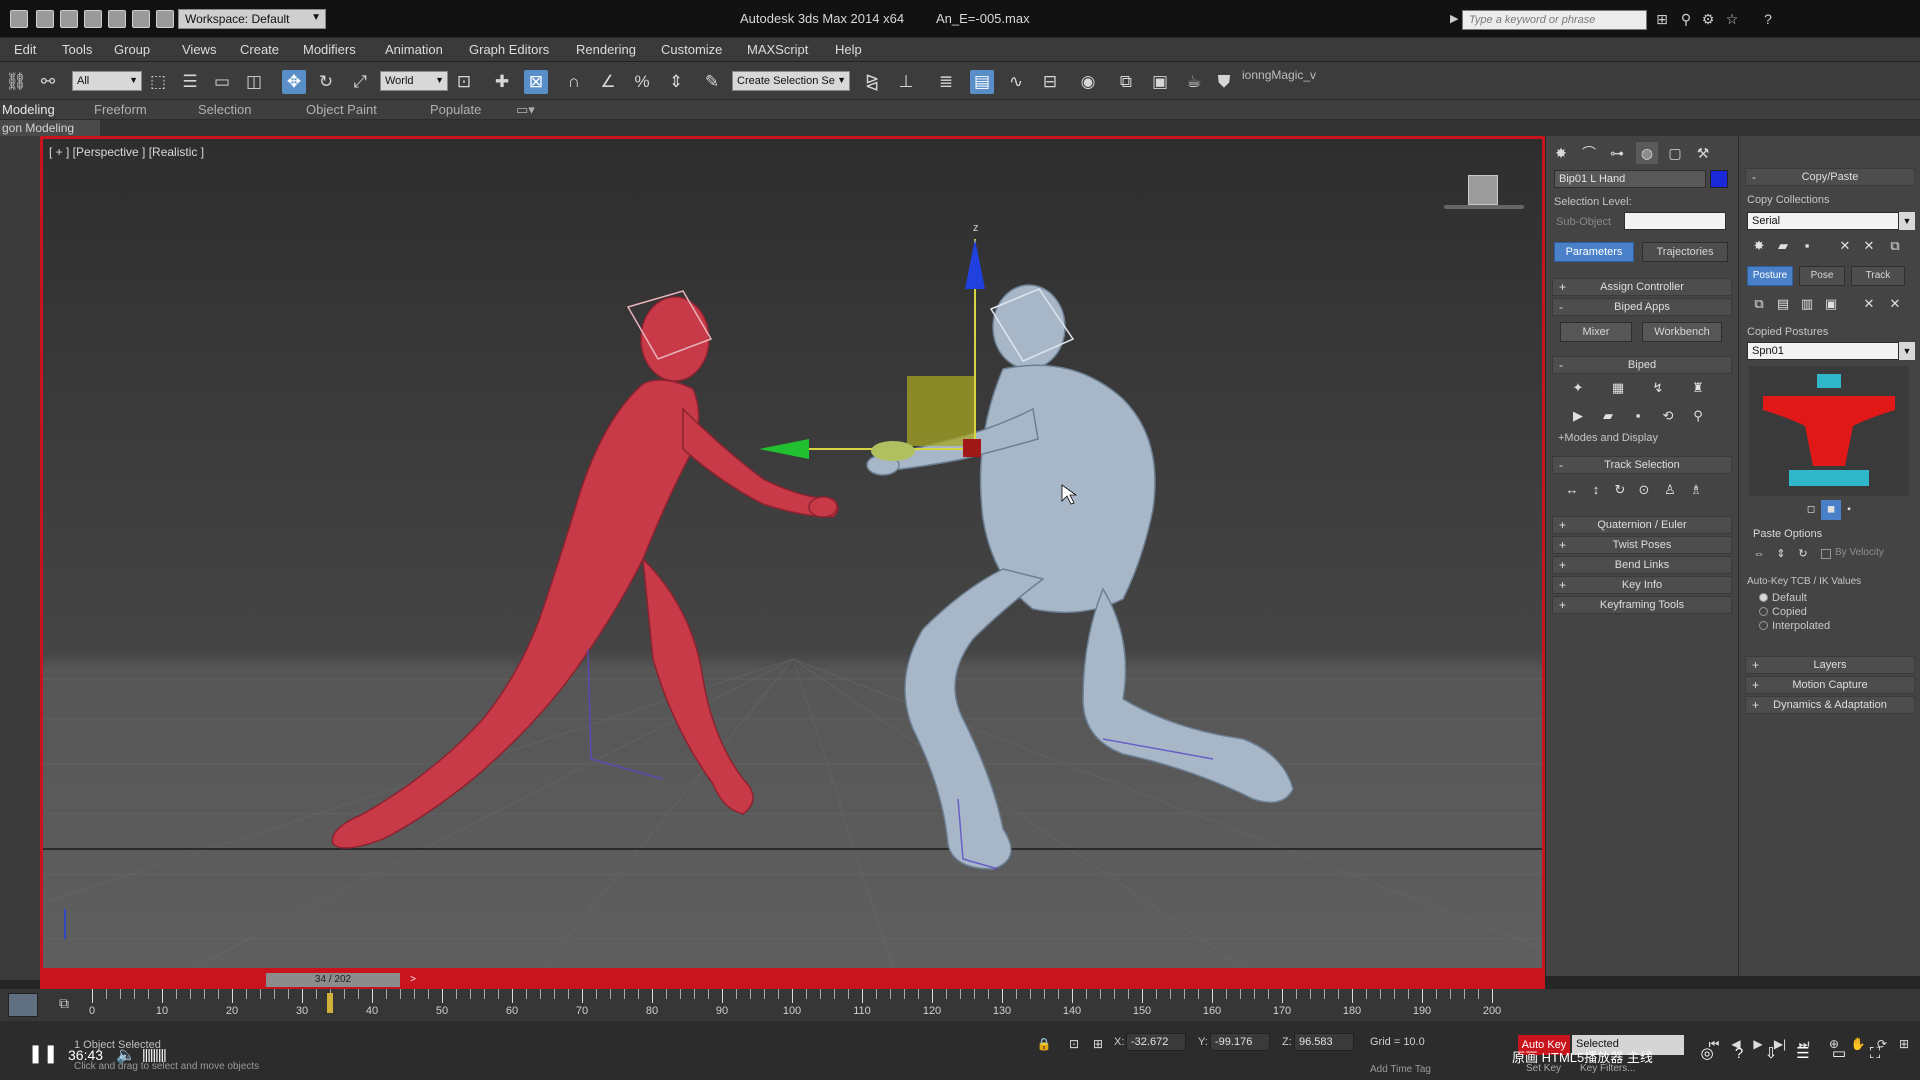 This screenshot has height=1080, width=1920. I want to click on paste-horizontal-icon: ⇔, so click(1759, 554).